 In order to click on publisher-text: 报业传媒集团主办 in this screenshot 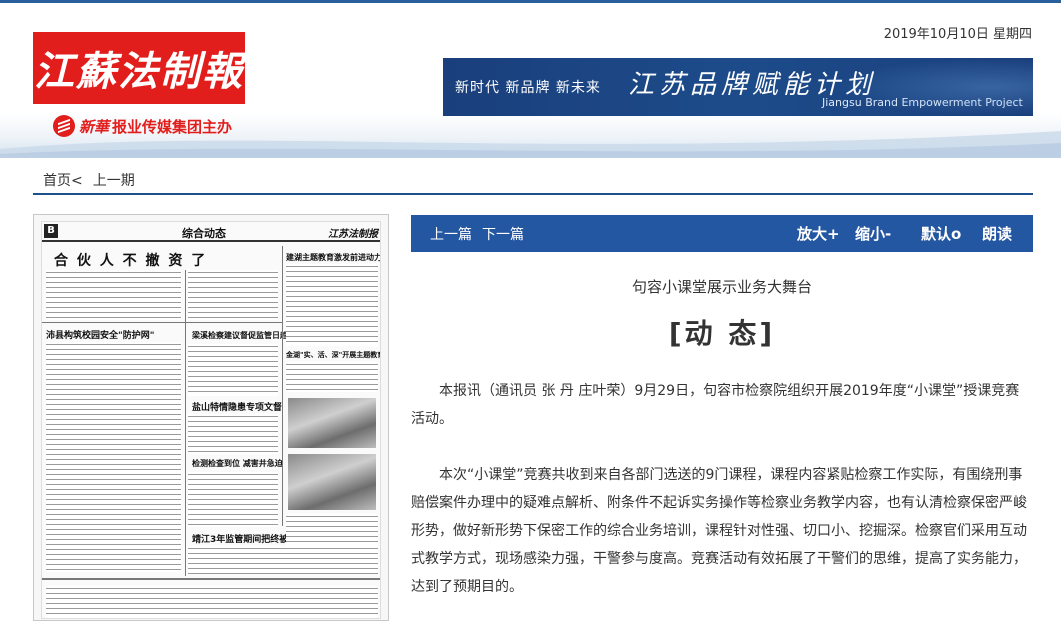, I will do `click(172, 126)`.